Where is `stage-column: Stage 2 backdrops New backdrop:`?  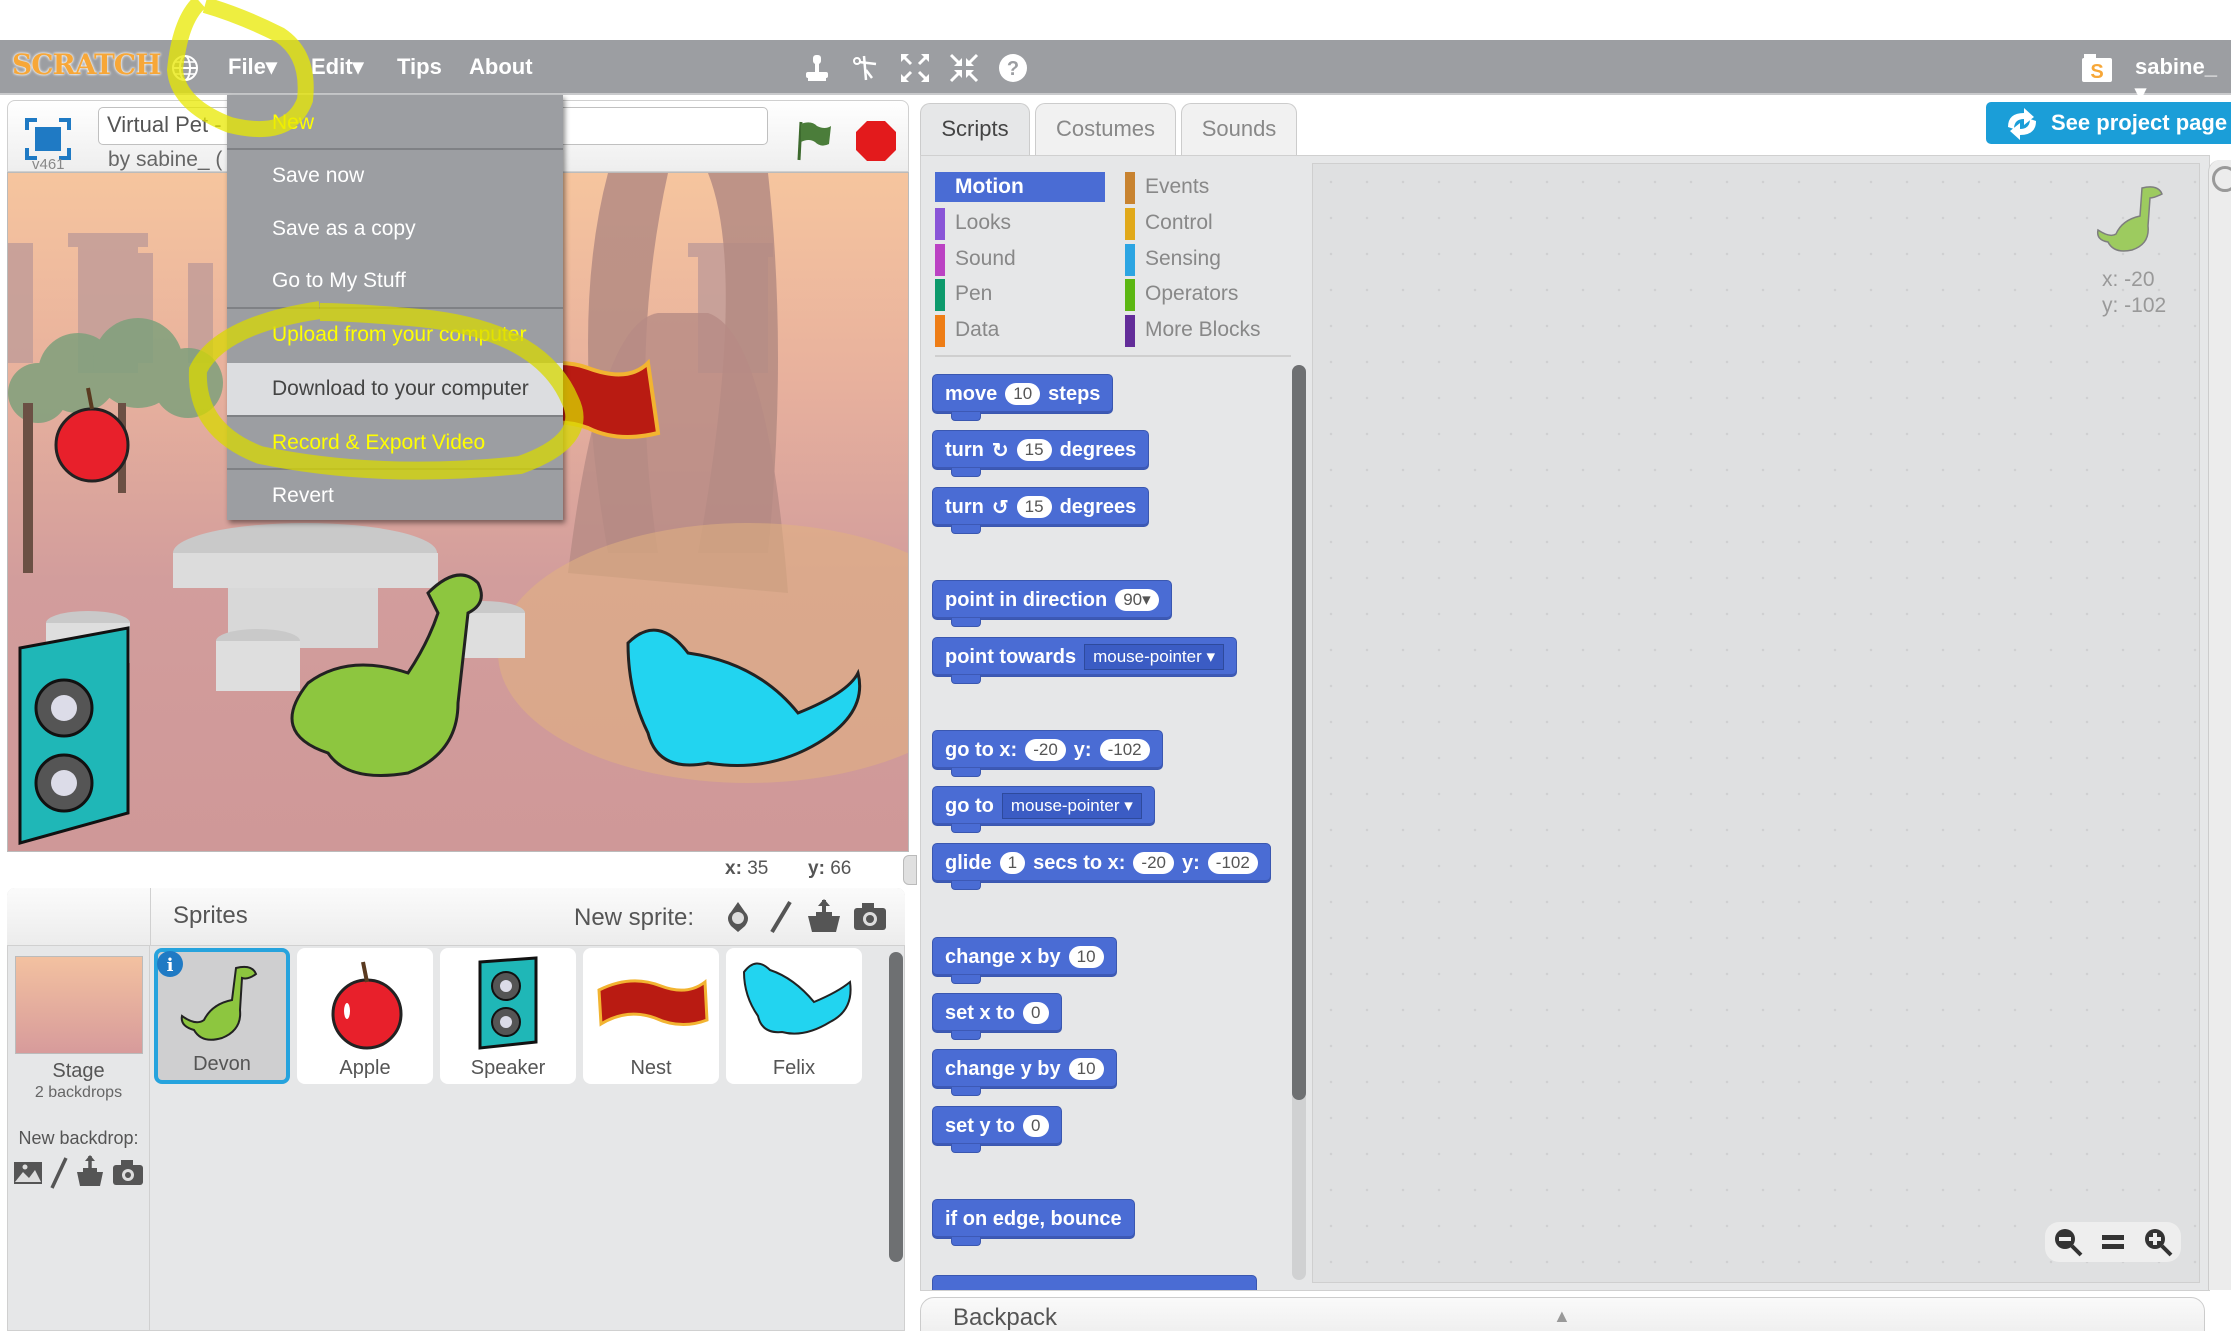 stage-column: Stage 2 backdrops New backdrop: is located at coordinates (78, 1138).